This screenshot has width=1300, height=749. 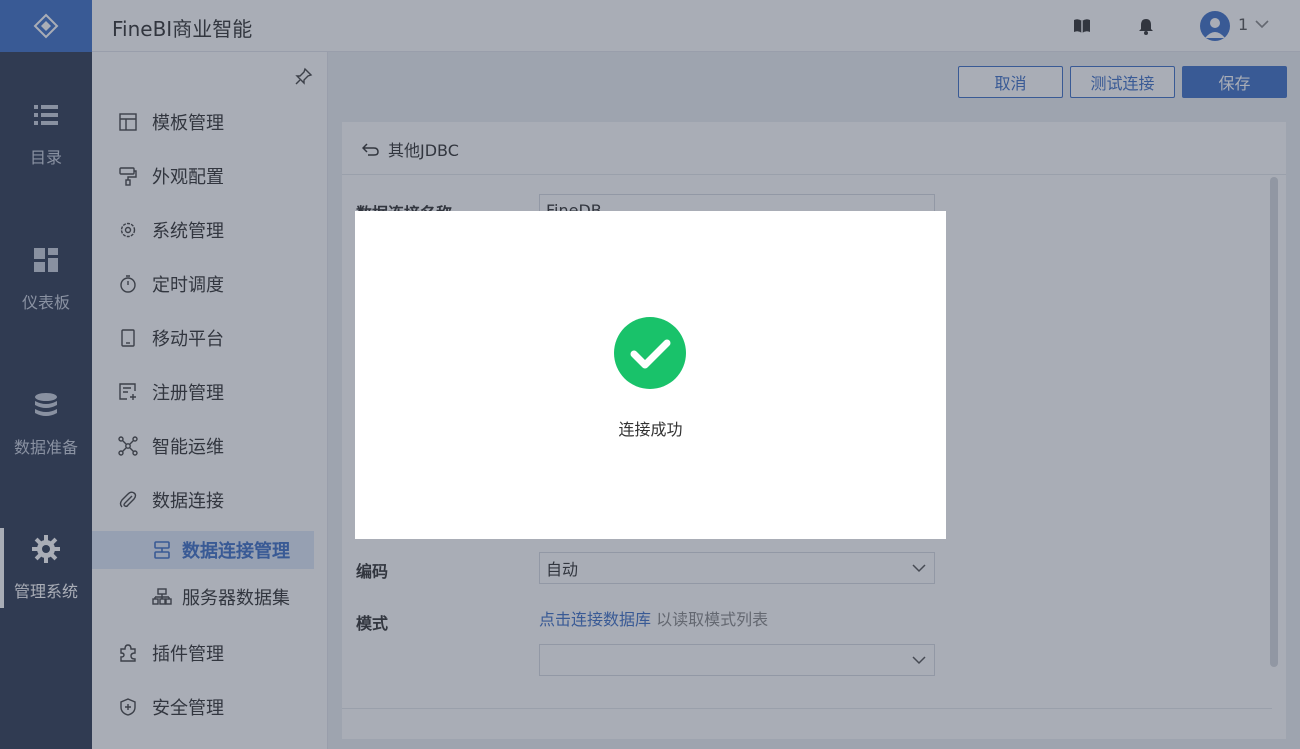 What do you see at coordinates (650, 429) in the screenshot?
I see `success-message: 连接成功` at bounding box center [650, 429].